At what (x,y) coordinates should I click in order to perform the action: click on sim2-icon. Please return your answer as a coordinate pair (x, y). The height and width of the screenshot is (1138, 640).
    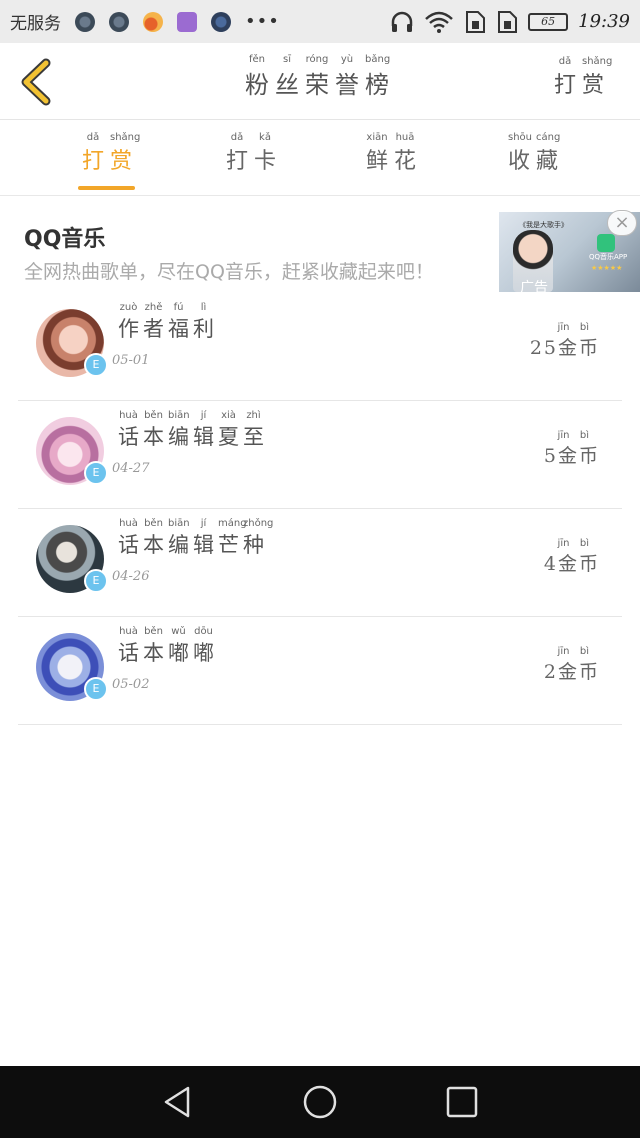
    Looking at the image, I should click on (508, 21).